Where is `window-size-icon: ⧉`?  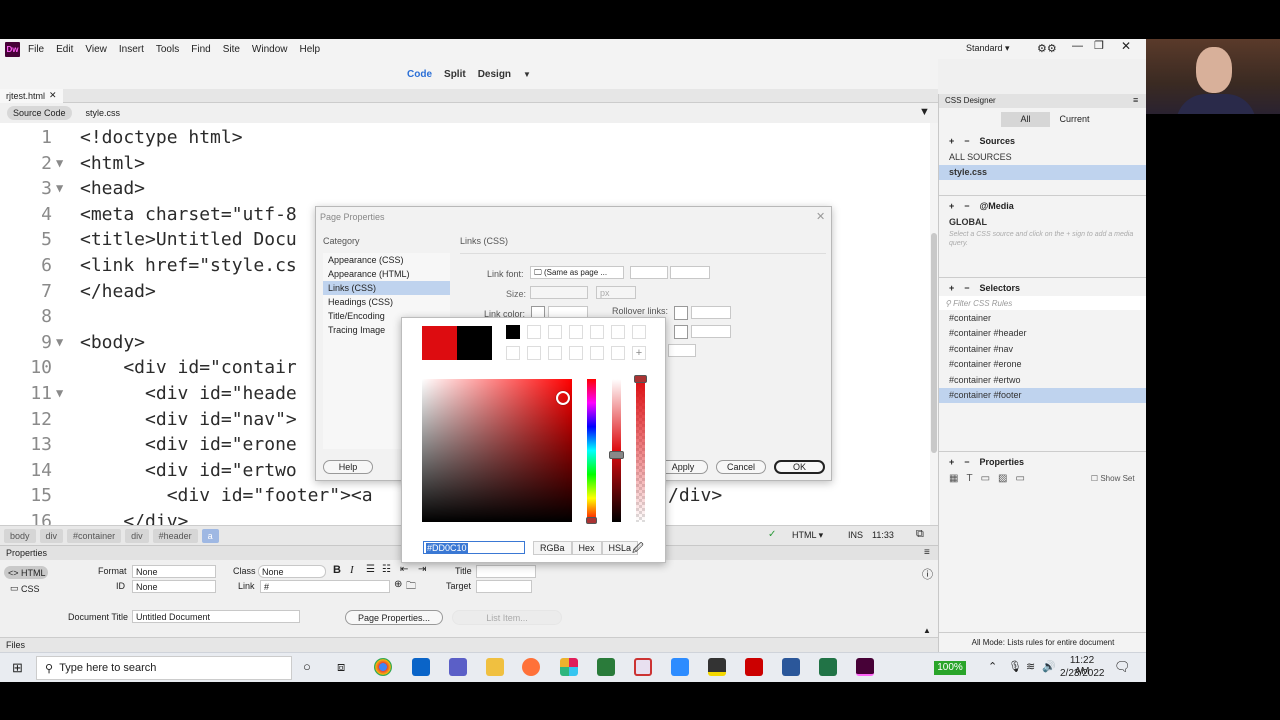 window-size-icon: ⧉ is located at coordinates (920, 534).